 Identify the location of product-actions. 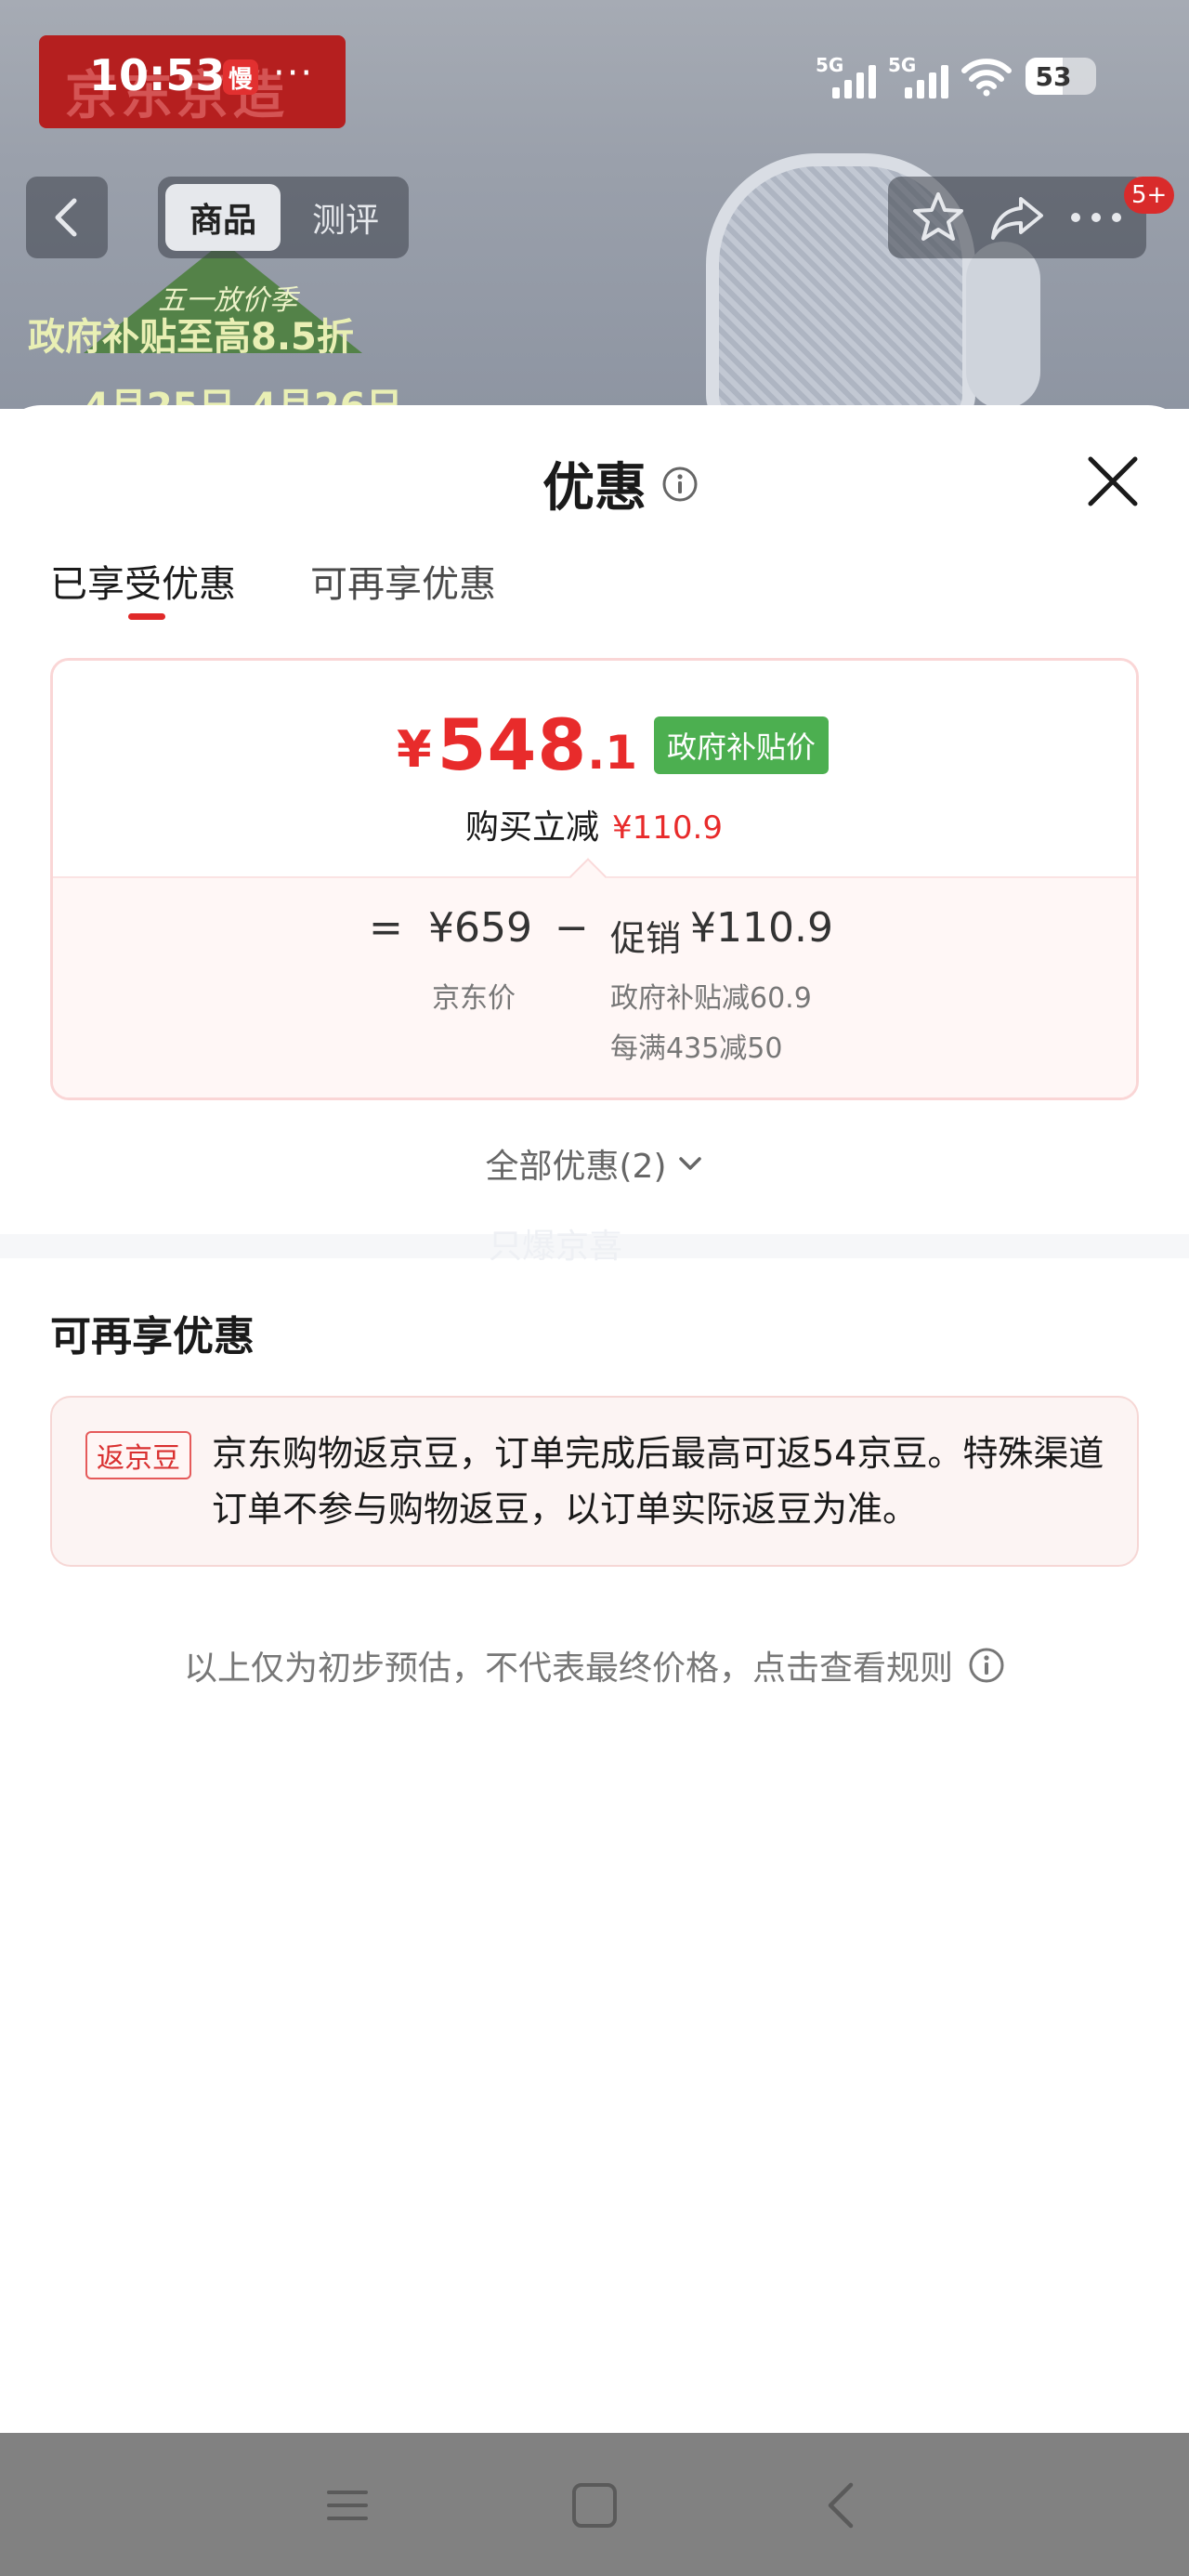
(1017, 217).